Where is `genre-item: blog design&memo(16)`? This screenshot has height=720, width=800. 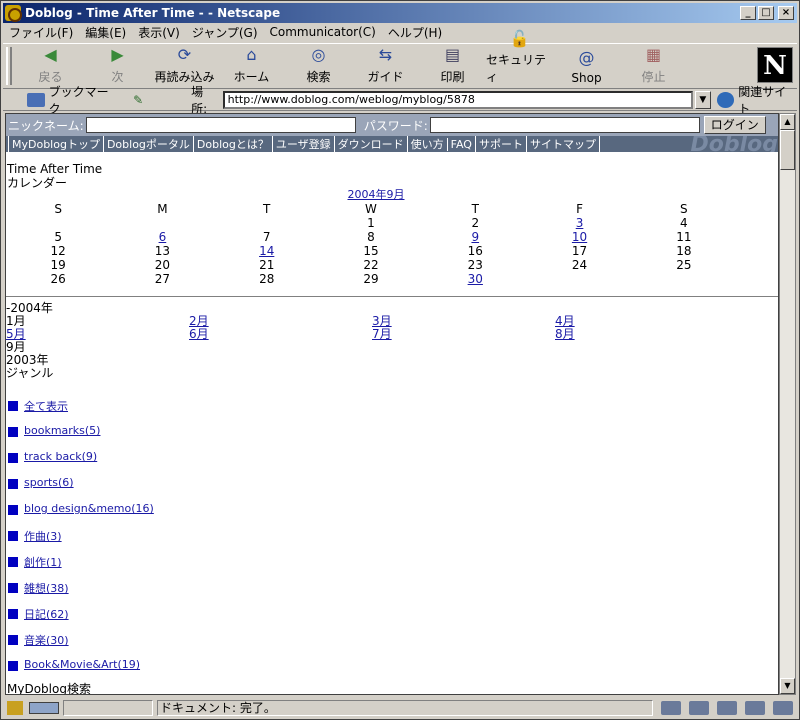 genre-item: blog design&memo(16) is located at coordinates (81, 515).